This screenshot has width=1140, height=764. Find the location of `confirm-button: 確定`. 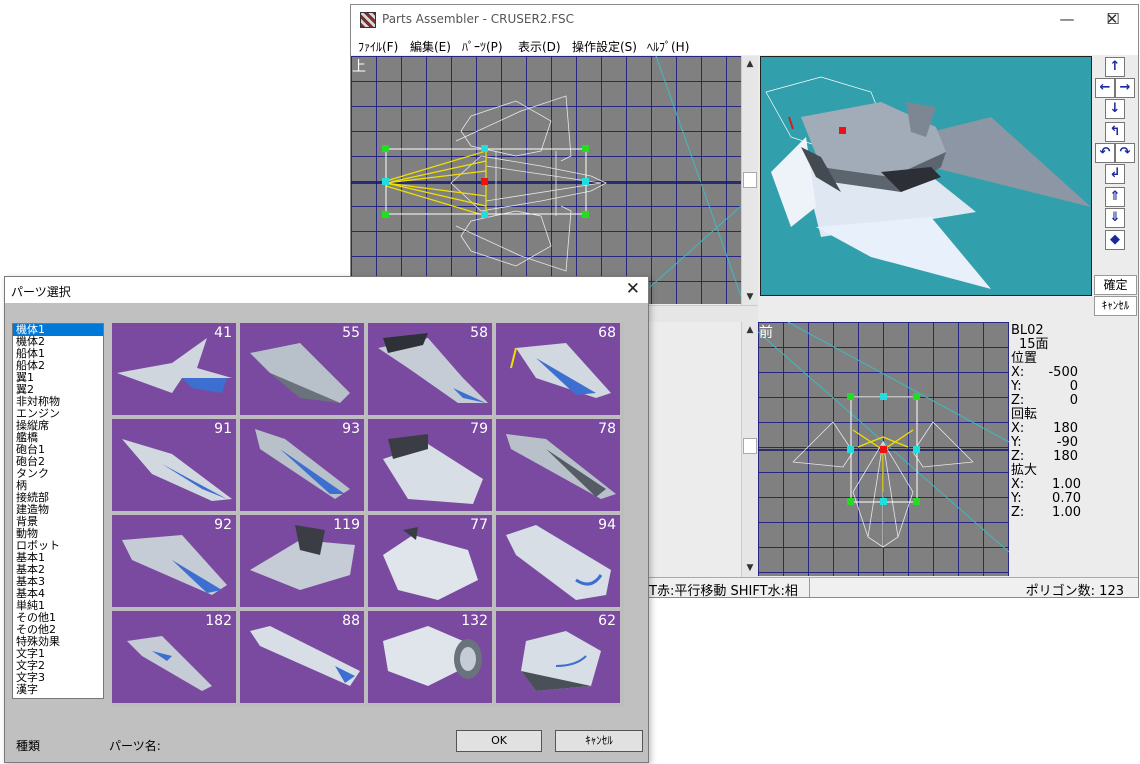

confirm-button: 確定 is located at coordinates (1115, 285).